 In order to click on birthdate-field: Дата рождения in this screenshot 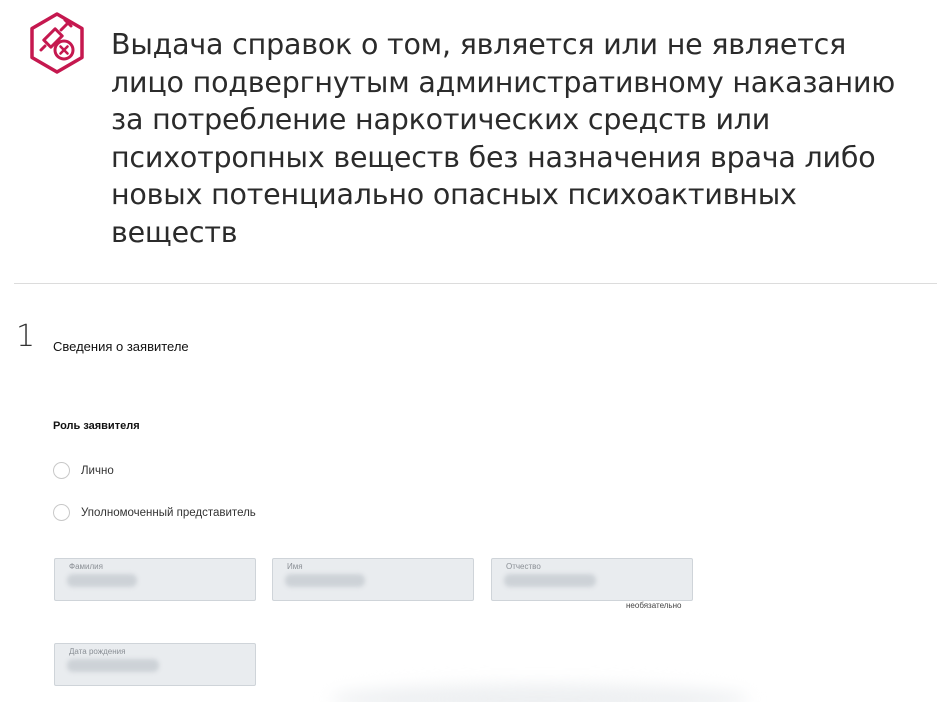, I will do `click(155, 664)`.